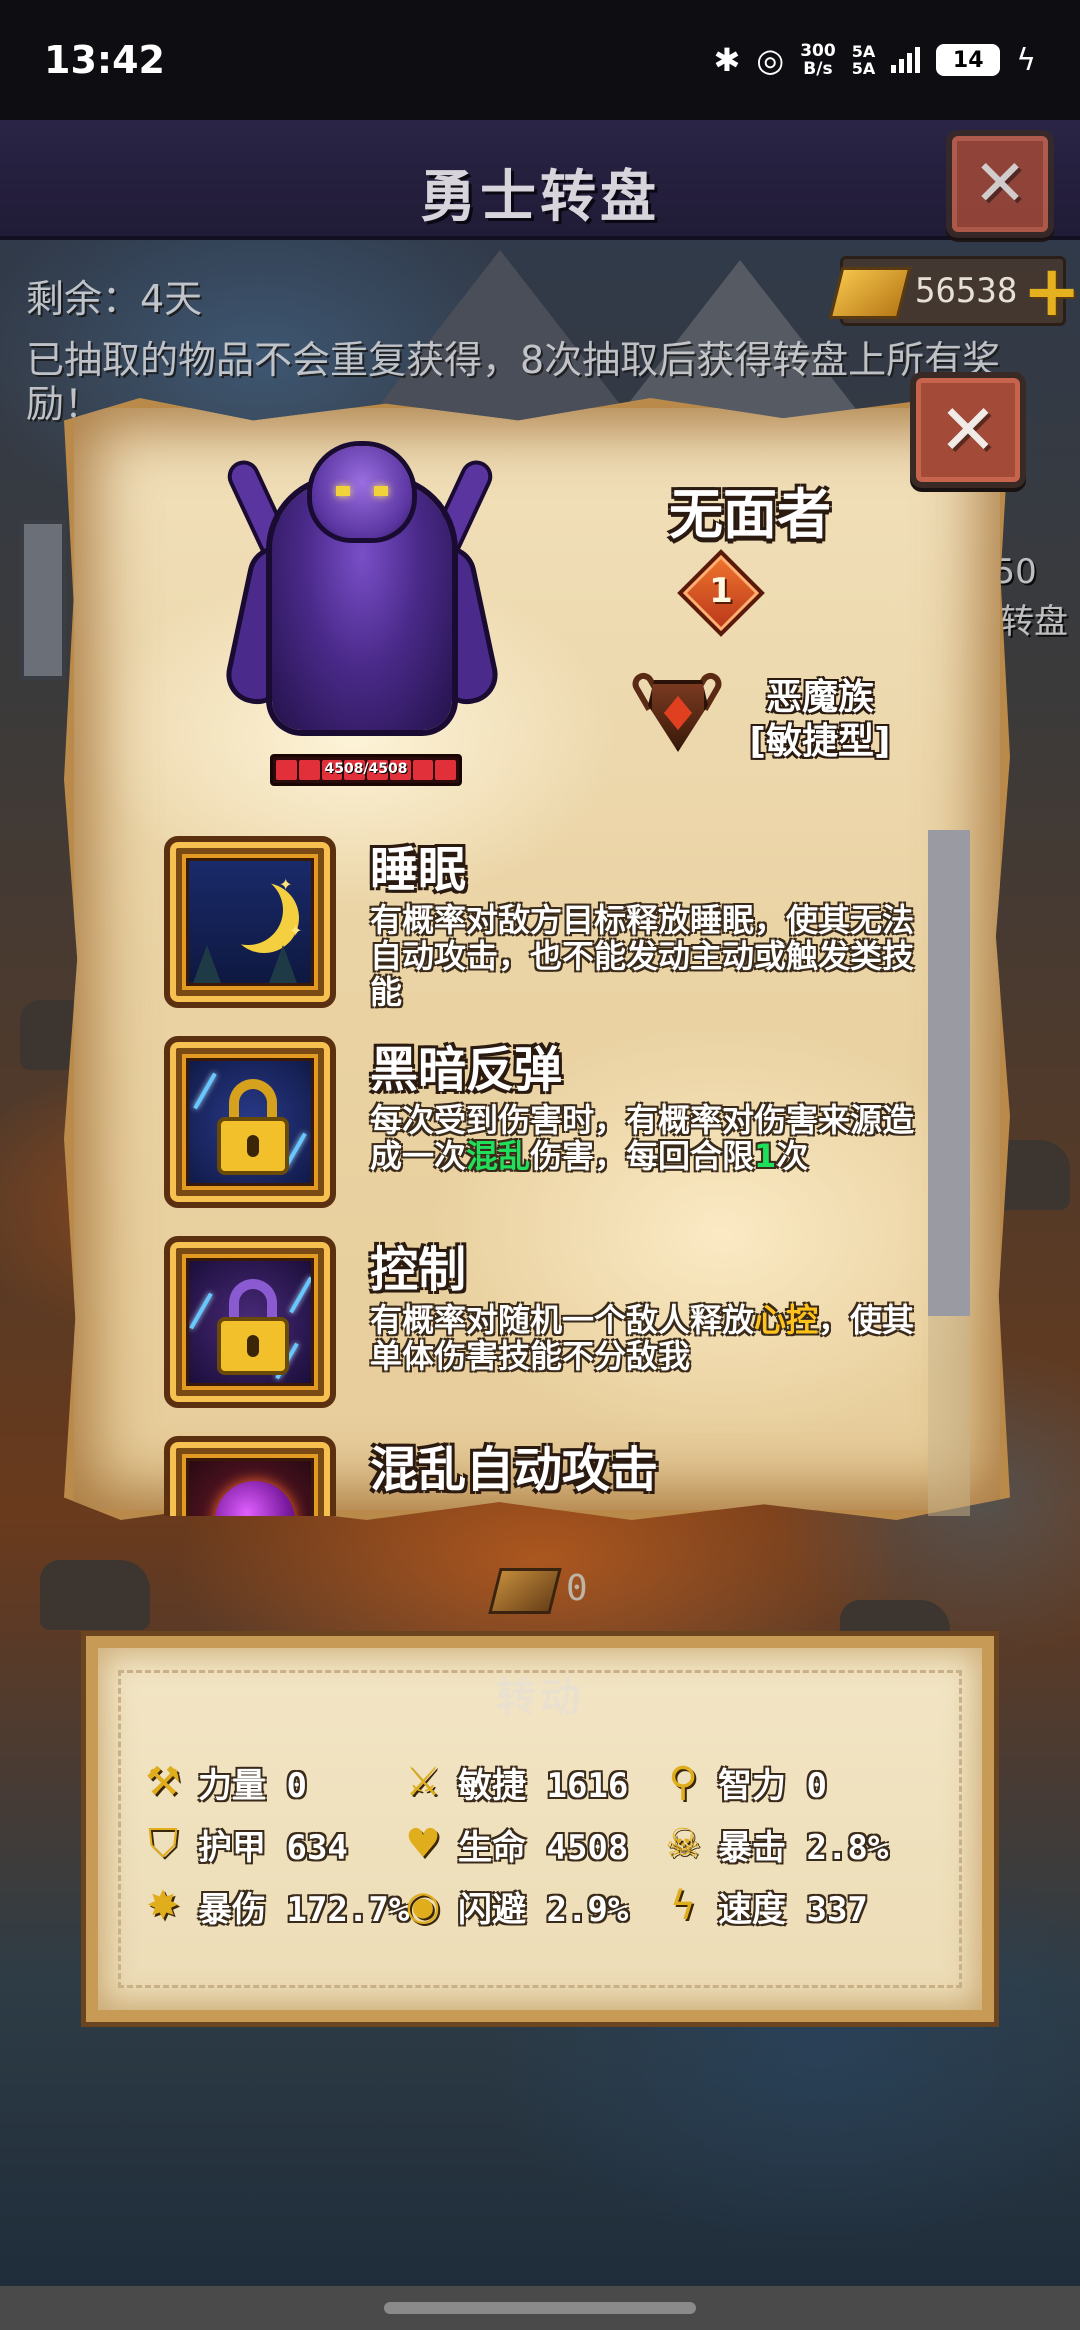 The width and height of the screenshot is (1080, 2330). What do you see at coordinates (803, 1847) in the screenshot?
I see `stat-label: 暴击 2.8%` at bounding box center [803, 1847].